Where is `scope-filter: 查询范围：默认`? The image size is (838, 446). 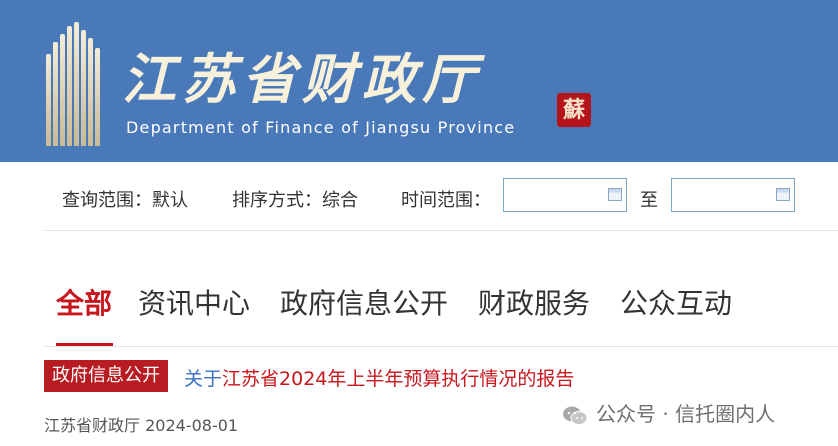
scope-filter: 查询范围：默认 is located at coordinates (125, 199).